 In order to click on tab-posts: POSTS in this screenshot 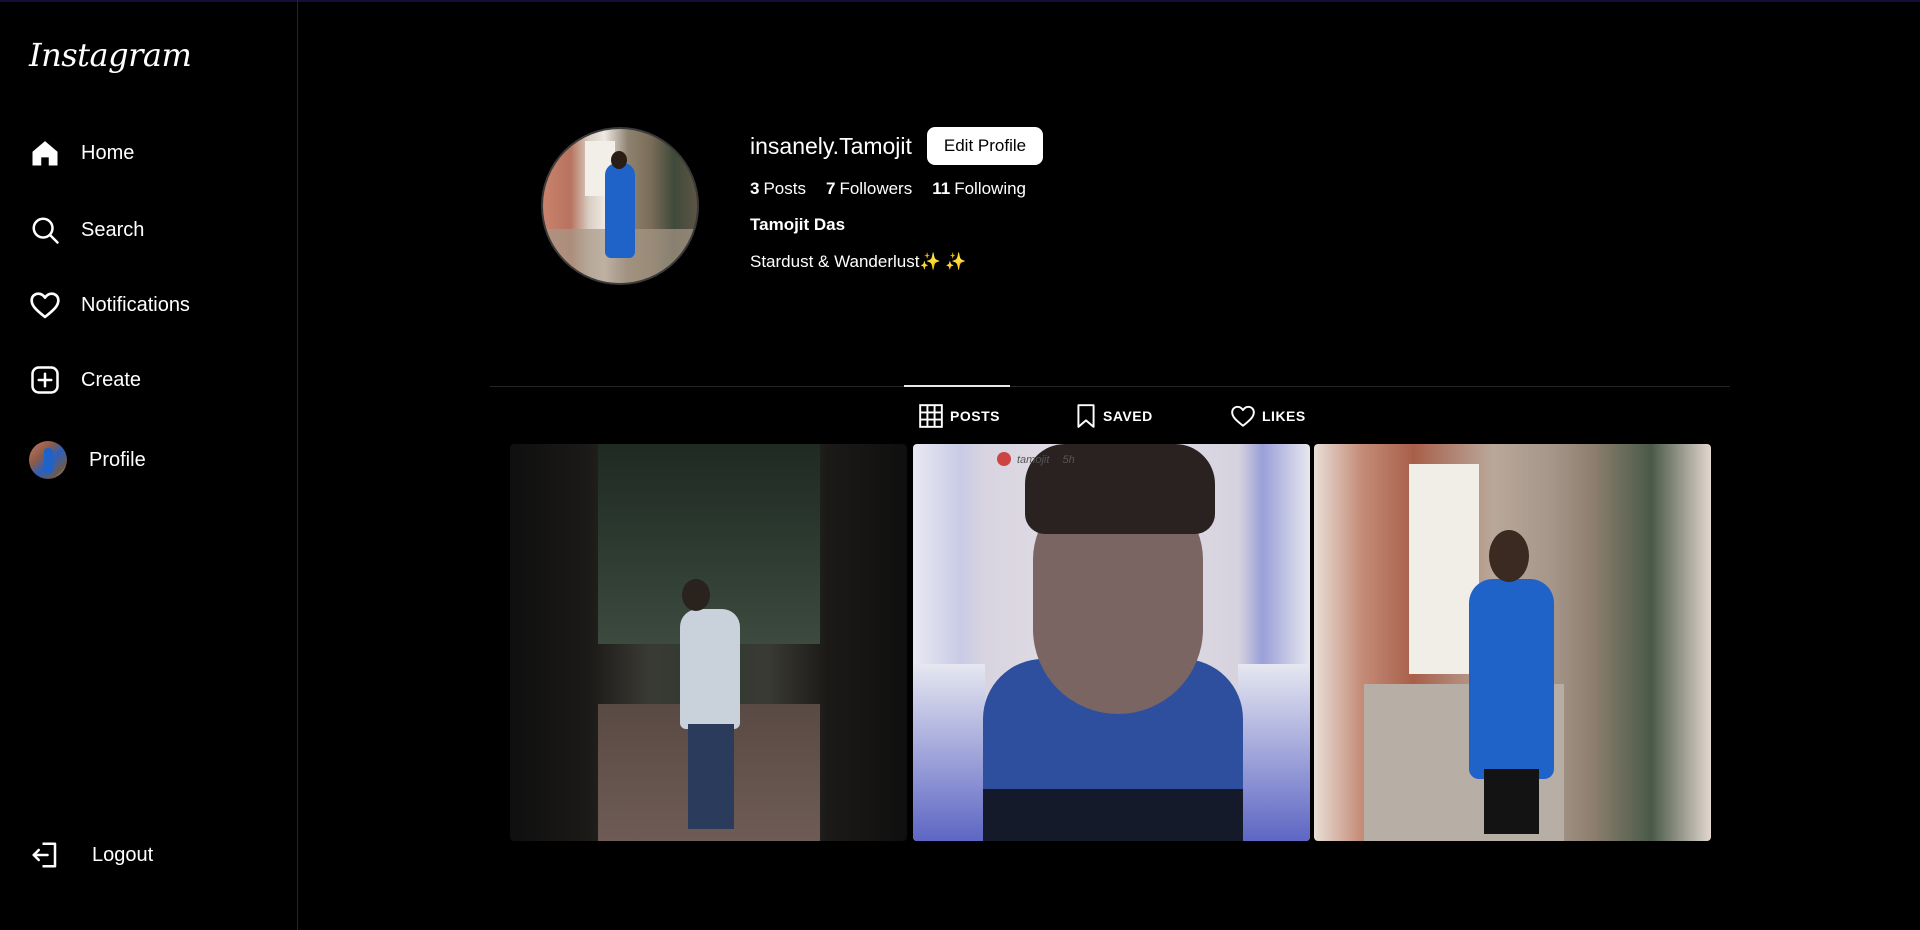, I will do `click(959, 416)`.